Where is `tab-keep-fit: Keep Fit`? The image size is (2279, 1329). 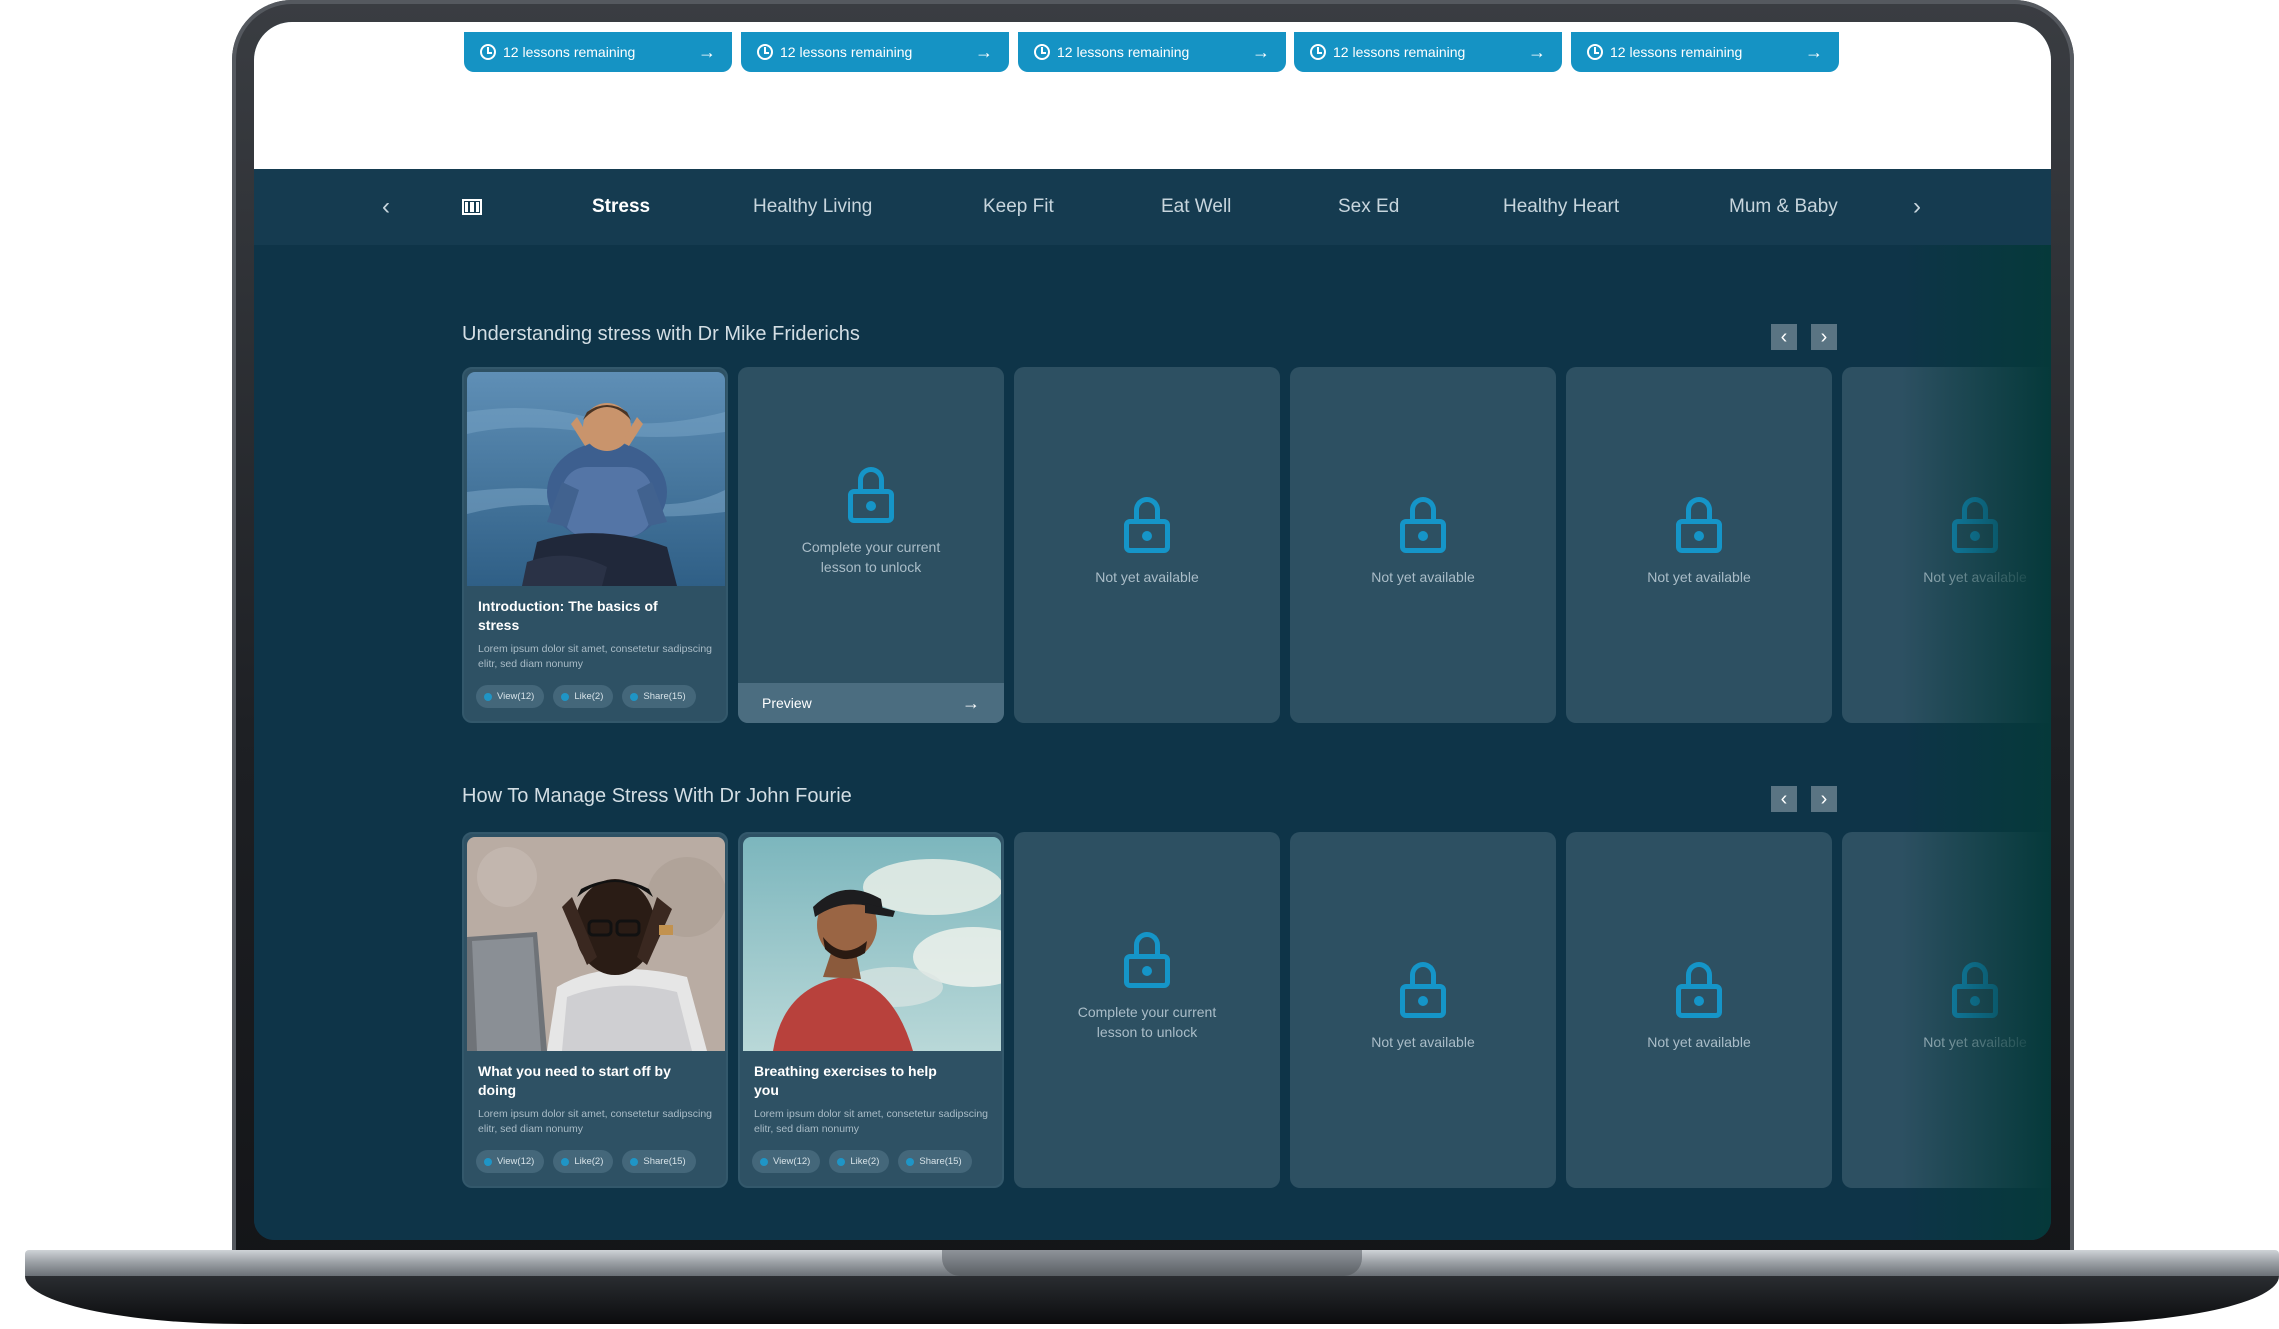
tab-keep-fit: Keep Fit is located at coordinates (1018, 207).